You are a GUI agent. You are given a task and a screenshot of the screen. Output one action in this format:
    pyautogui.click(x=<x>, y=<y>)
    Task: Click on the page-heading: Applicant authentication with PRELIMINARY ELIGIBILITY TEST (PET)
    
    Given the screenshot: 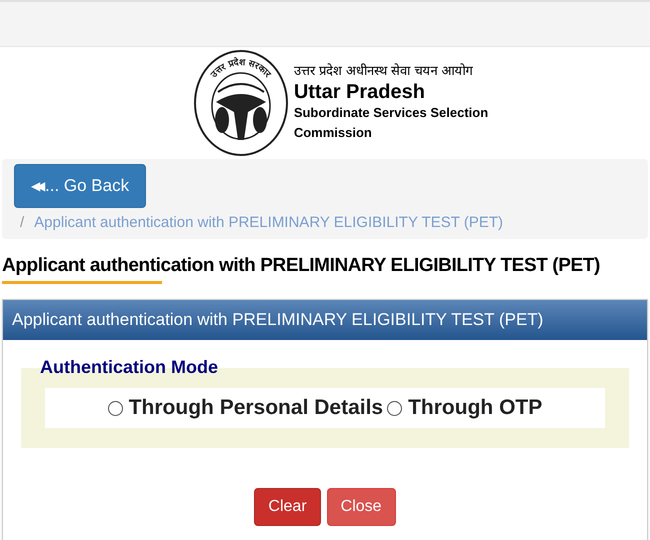 What is the action you would take?
    pyautogui.click(x=301, y=266)
    